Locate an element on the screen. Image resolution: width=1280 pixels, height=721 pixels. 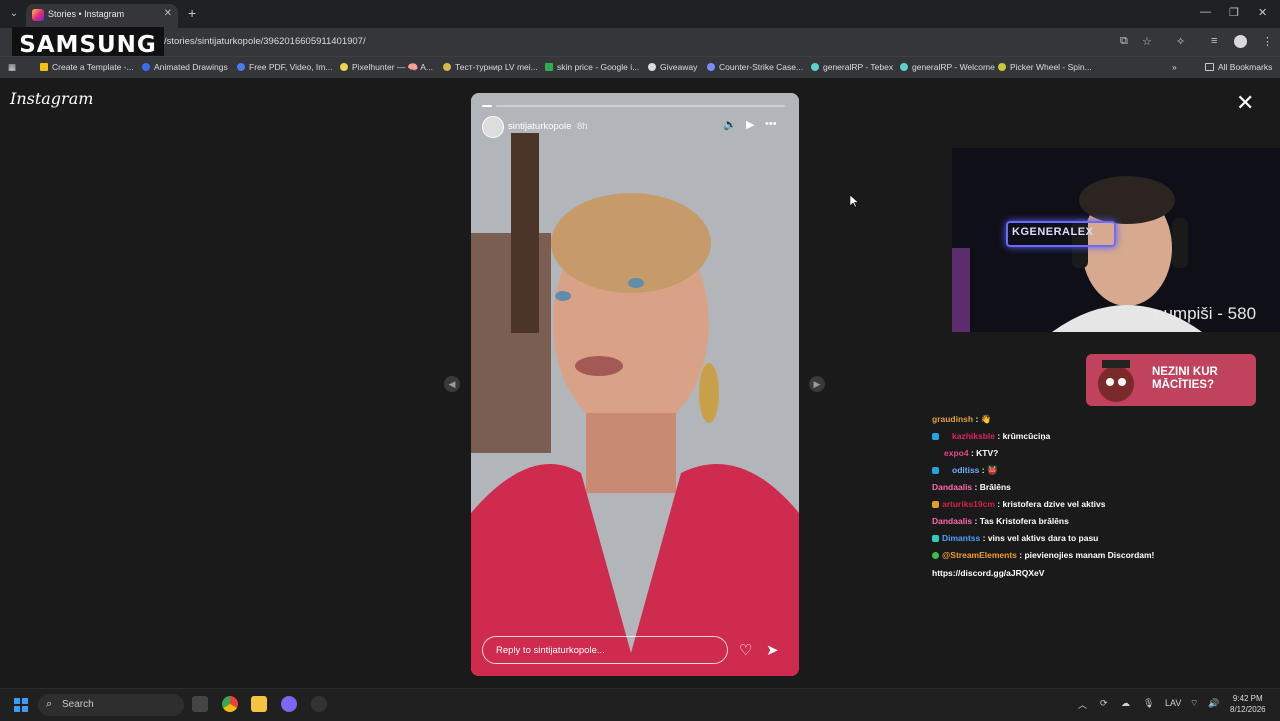
play-icon: ▶ is located at coordinates (750, 124).